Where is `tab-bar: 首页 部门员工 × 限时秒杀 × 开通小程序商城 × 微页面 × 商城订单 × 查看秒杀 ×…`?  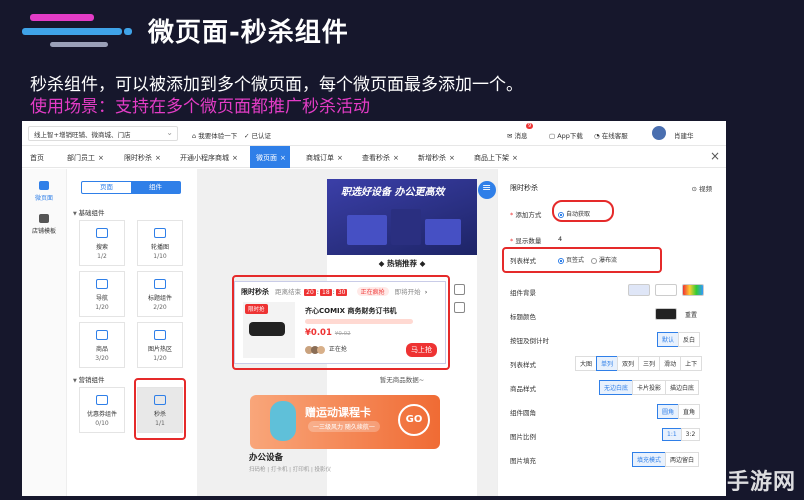 tab-bar: 首页 部门员工 × 限时秒杀 × 开通小程序商城 × 微页面 × 商城订单 × 查看秒杀 ×… is located at coordinates (374, 157).